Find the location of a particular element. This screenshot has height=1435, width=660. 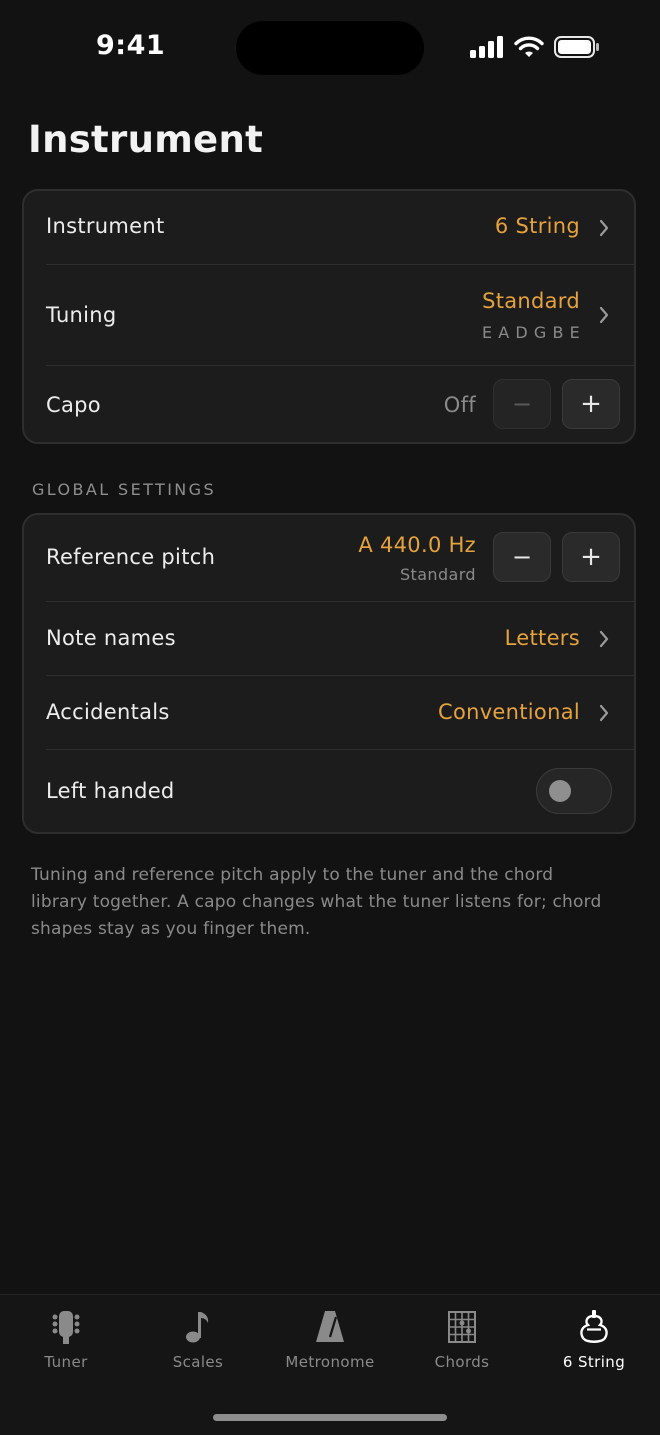

status-bar: 9:41 is located at coordinates (330, 48).